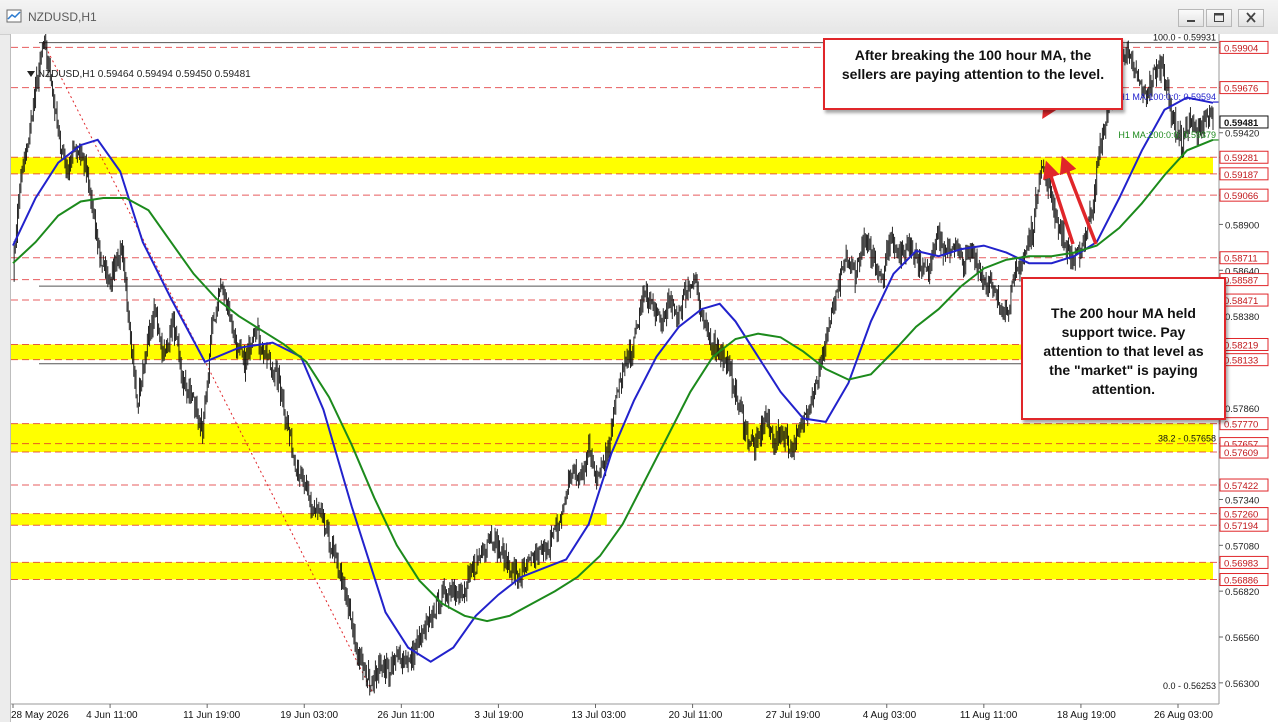 The width and height of the screenshot is (1278, 722). Describe the element at coordinates (793, 715) in the screenshot. I see `time-tick-label: 27 Jul 19:00` at that location.